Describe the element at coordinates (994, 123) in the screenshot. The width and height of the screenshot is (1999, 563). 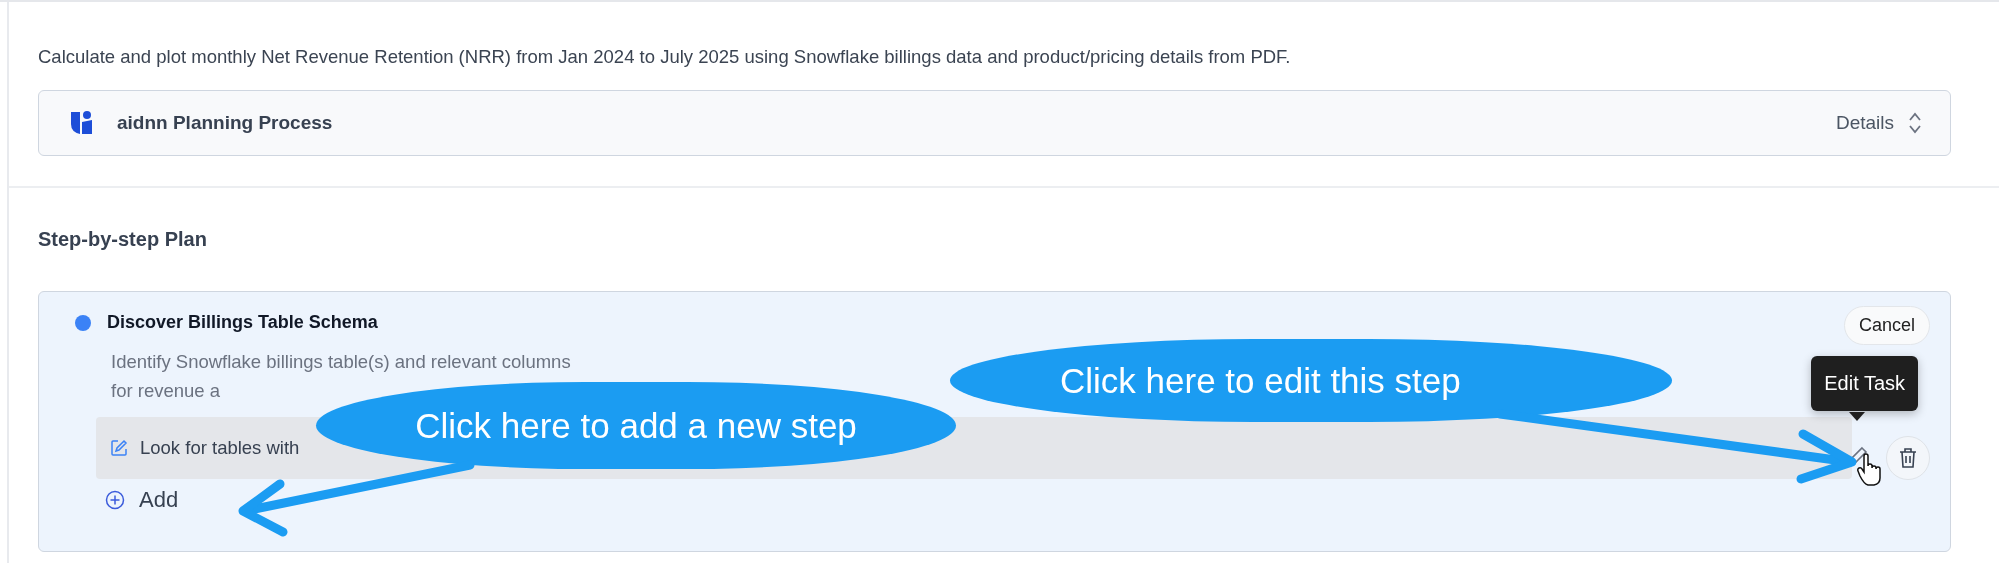
I see `process-card: aidnn Planning Process Details` at that location.